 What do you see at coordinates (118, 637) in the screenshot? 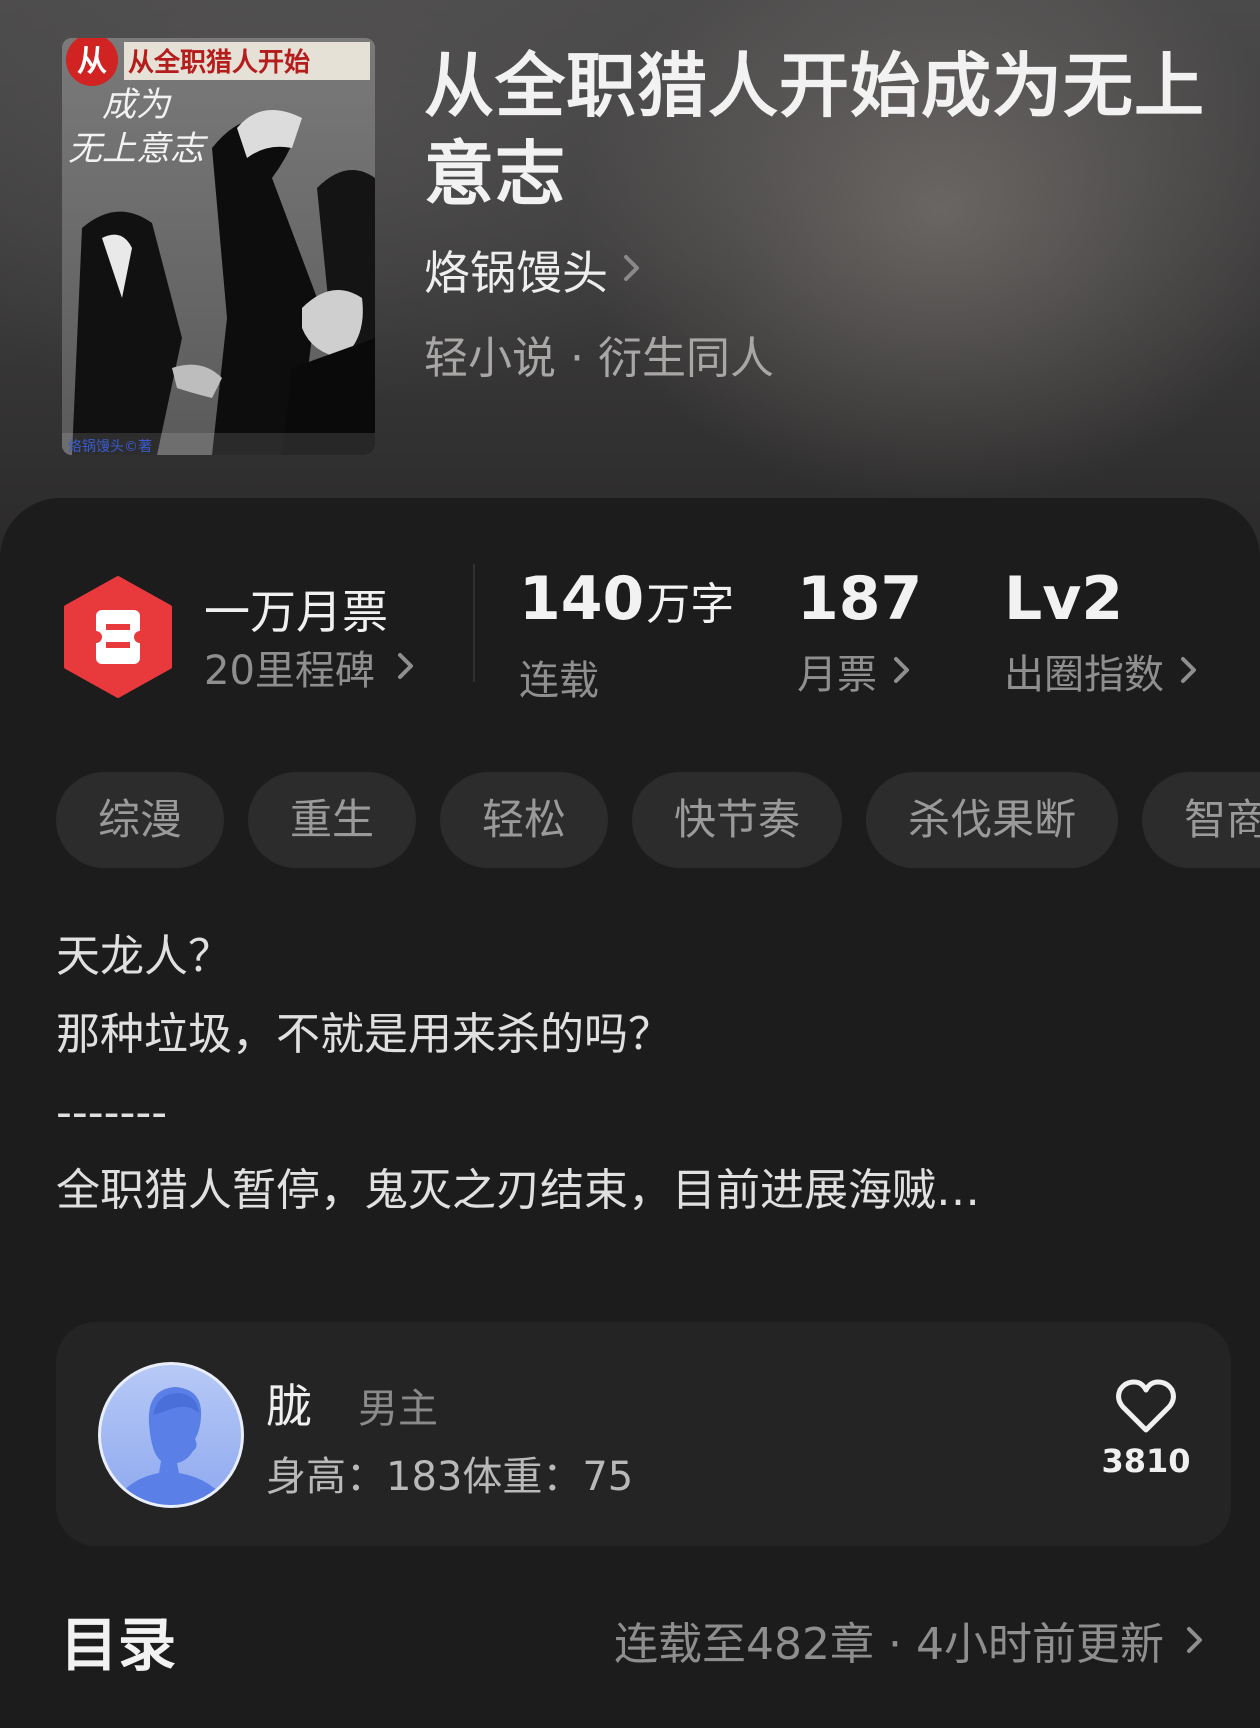
I see `ticket-badge-icon` at bounding box center [118, 637].